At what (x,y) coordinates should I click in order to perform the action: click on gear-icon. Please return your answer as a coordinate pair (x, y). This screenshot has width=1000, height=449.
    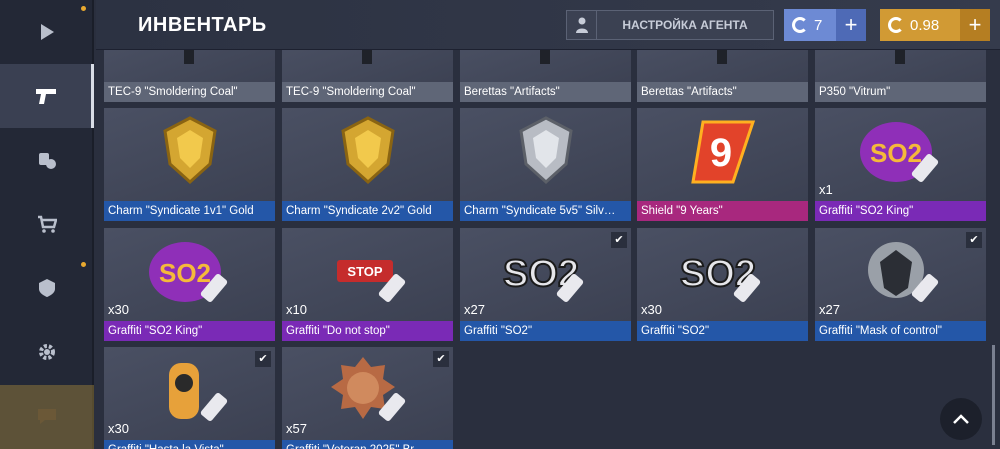
    Looking at the image, I should click on (47, 352).